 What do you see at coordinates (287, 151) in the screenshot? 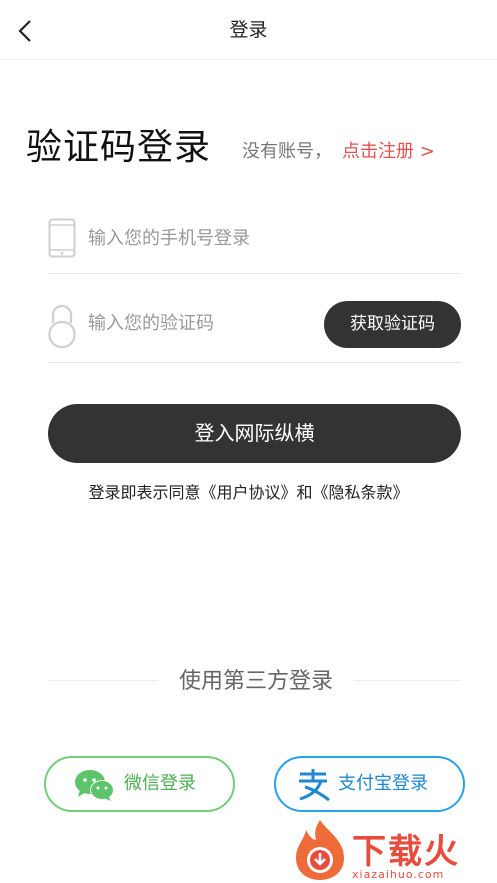
I see `no-account-text: 没有账号，` at bounding box center [287, 151].